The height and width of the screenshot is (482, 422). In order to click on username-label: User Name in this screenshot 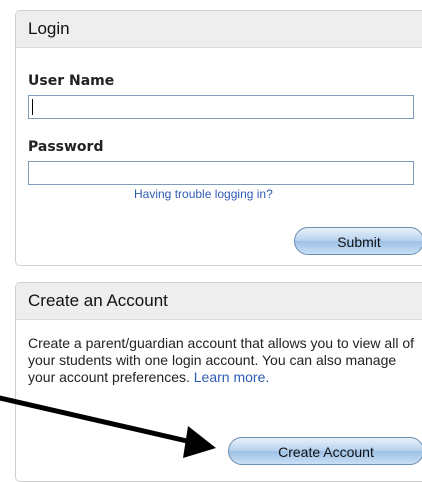, I will do `click(71, 81)`.